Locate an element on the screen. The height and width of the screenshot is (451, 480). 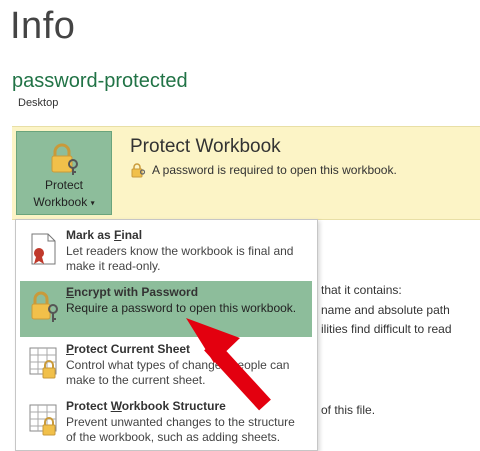
menu-item-title: Protect Current Sheet is located at coordinates (128, 349).